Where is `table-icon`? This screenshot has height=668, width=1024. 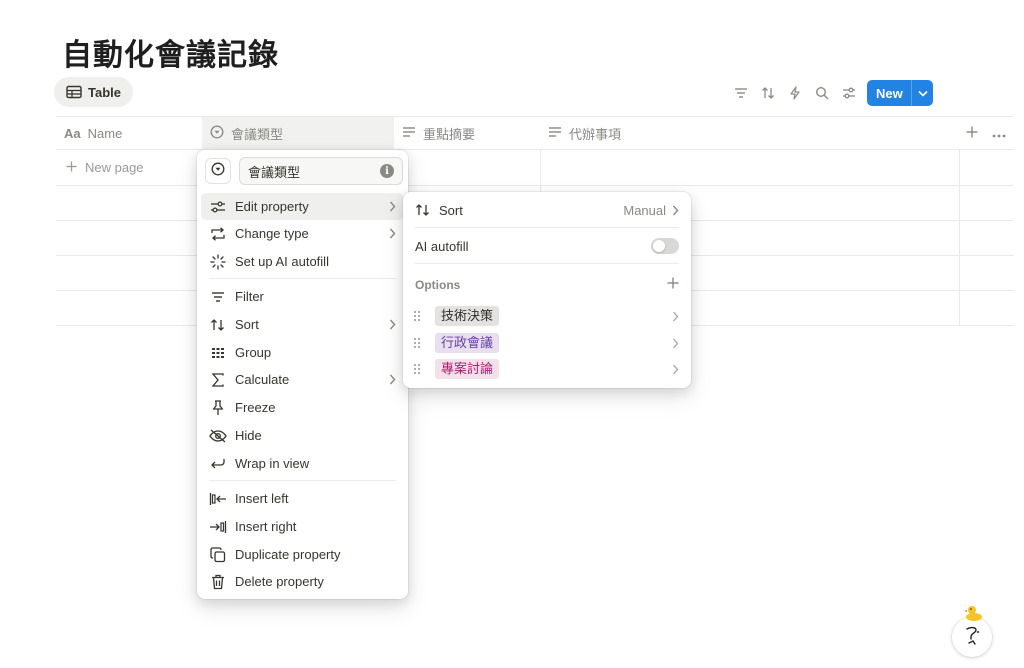 table-icon is located at coordinates (74, 92).